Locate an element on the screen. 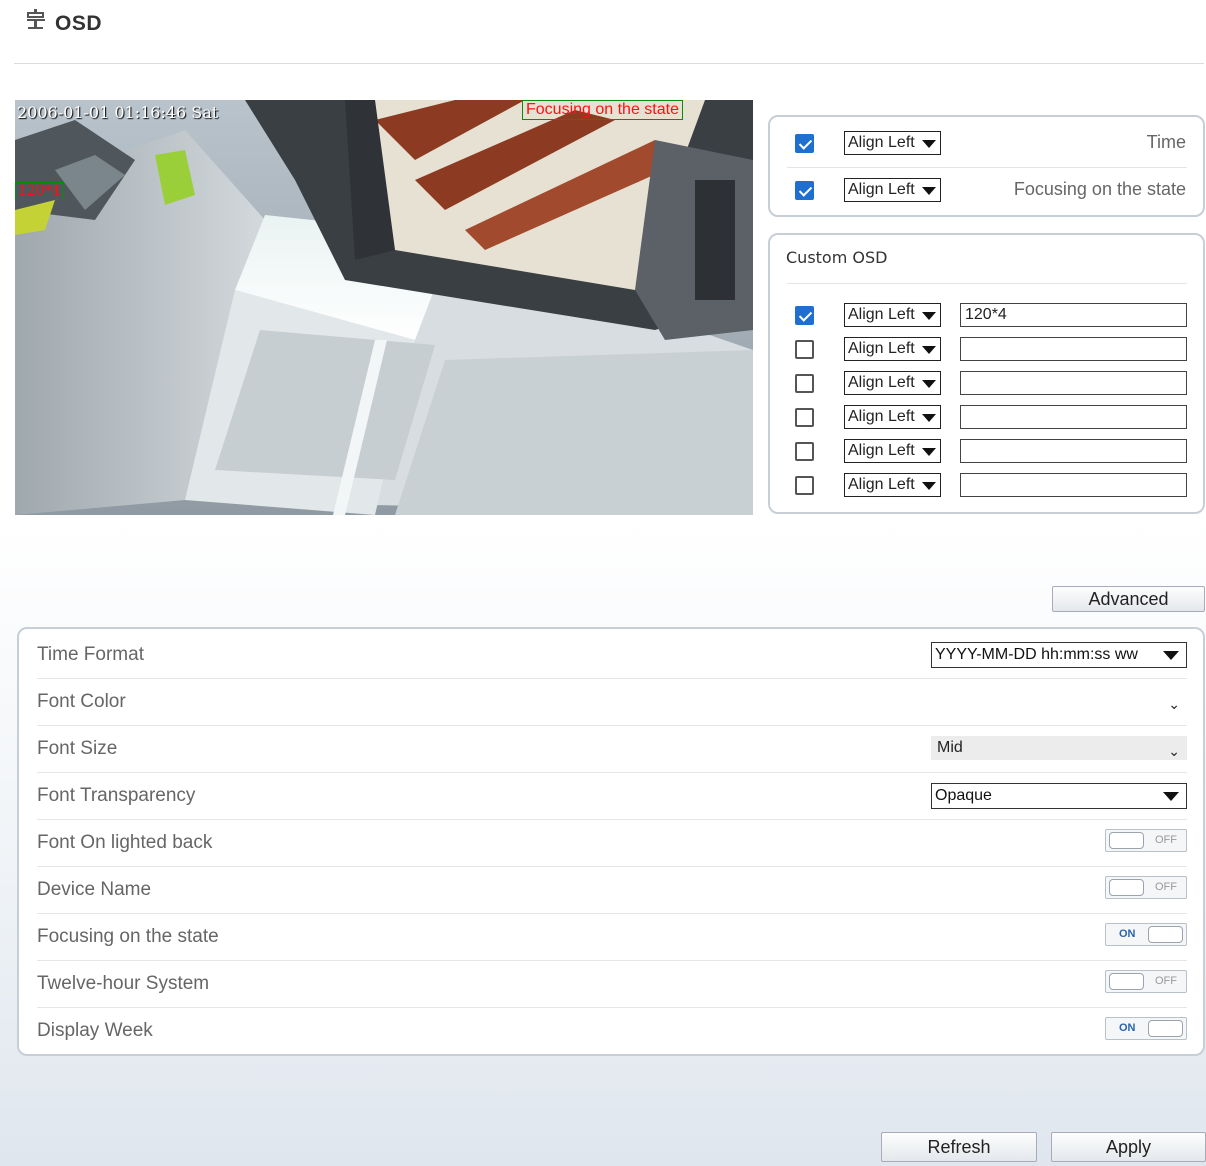 The height and width of the screenshot is (1166, 1206). display-week-label: Display Week is located at coordinates (95, 1030).